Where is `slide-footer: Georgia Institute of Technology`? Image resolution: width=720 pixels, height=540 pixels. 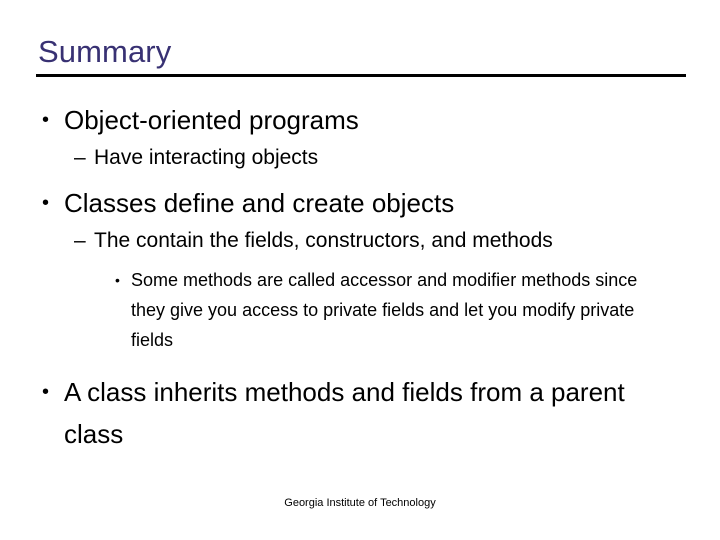
slide-footer: Georgia Institute of Technology is located at coordinates (360, 503).